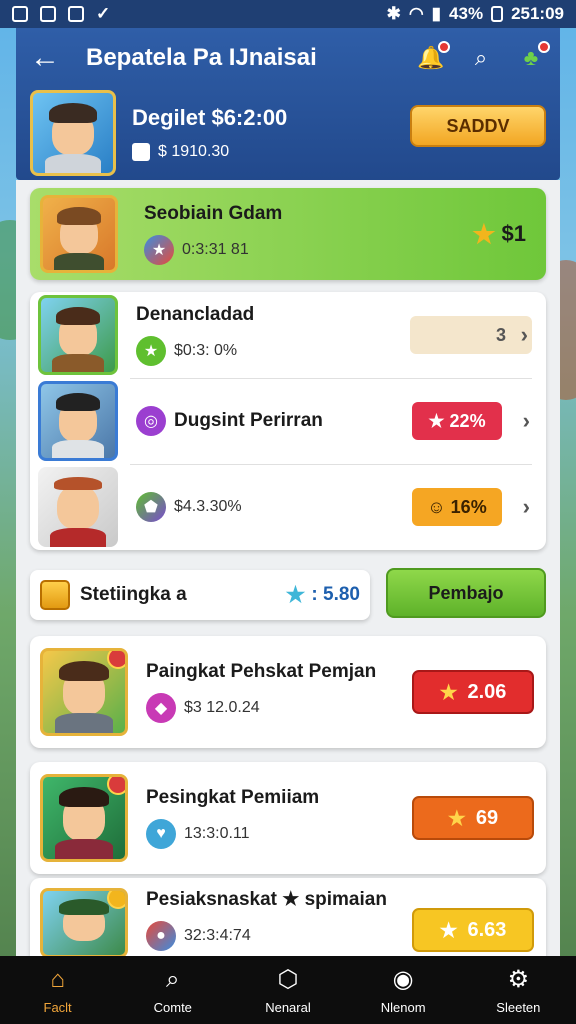 The height and width of the screenshot is (1024, 576). I want to click on nav-item-settings: ⚙ Sleeten, so click(518, 990).